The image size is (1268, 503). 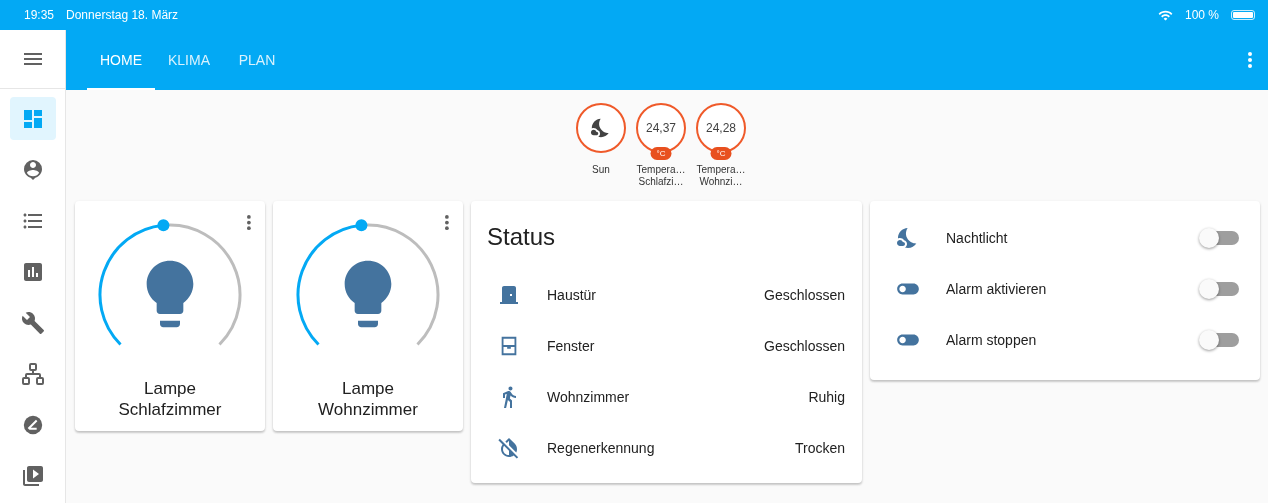 I want to click on badge-value: 24,28, so click(x=721, y=128).